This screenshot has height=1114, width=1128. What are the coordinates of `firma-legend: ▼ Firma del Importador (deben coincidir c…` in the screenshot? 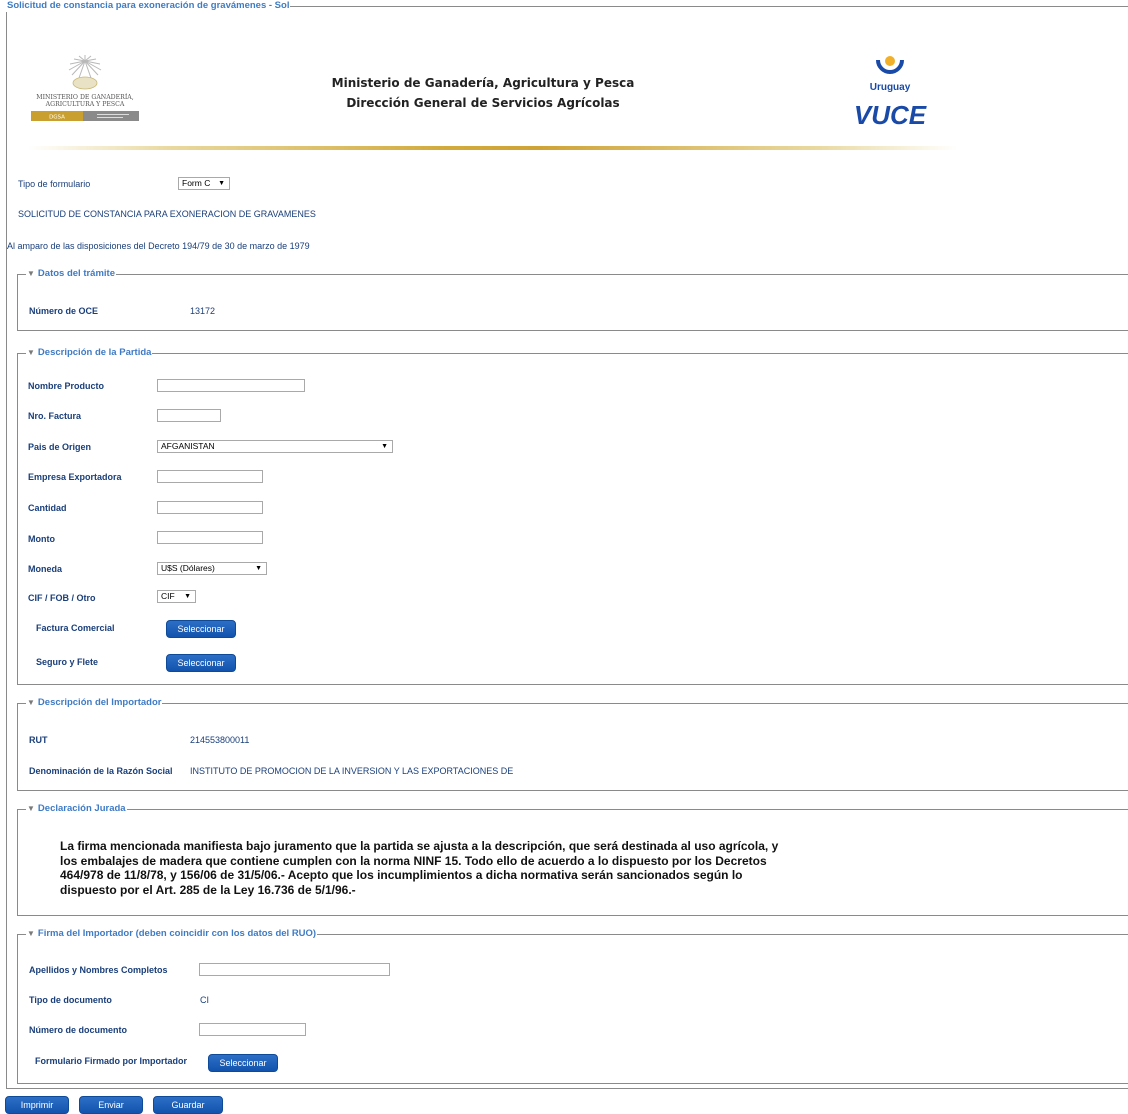 It's located at (172, 934).